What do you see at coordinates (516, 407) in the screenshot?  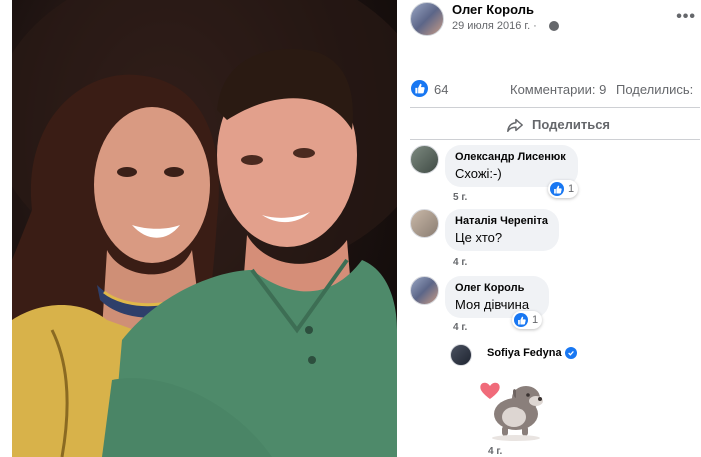 I see `dog-love-sticker` at bounding box center [516, 407].